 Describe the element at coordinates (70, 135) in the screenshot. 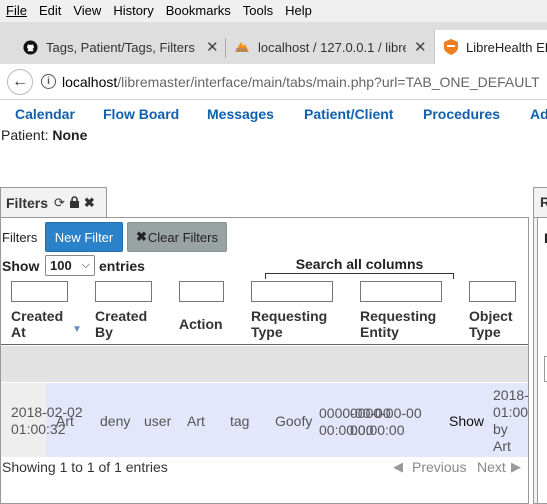

I see `patient-value: None` at that location.